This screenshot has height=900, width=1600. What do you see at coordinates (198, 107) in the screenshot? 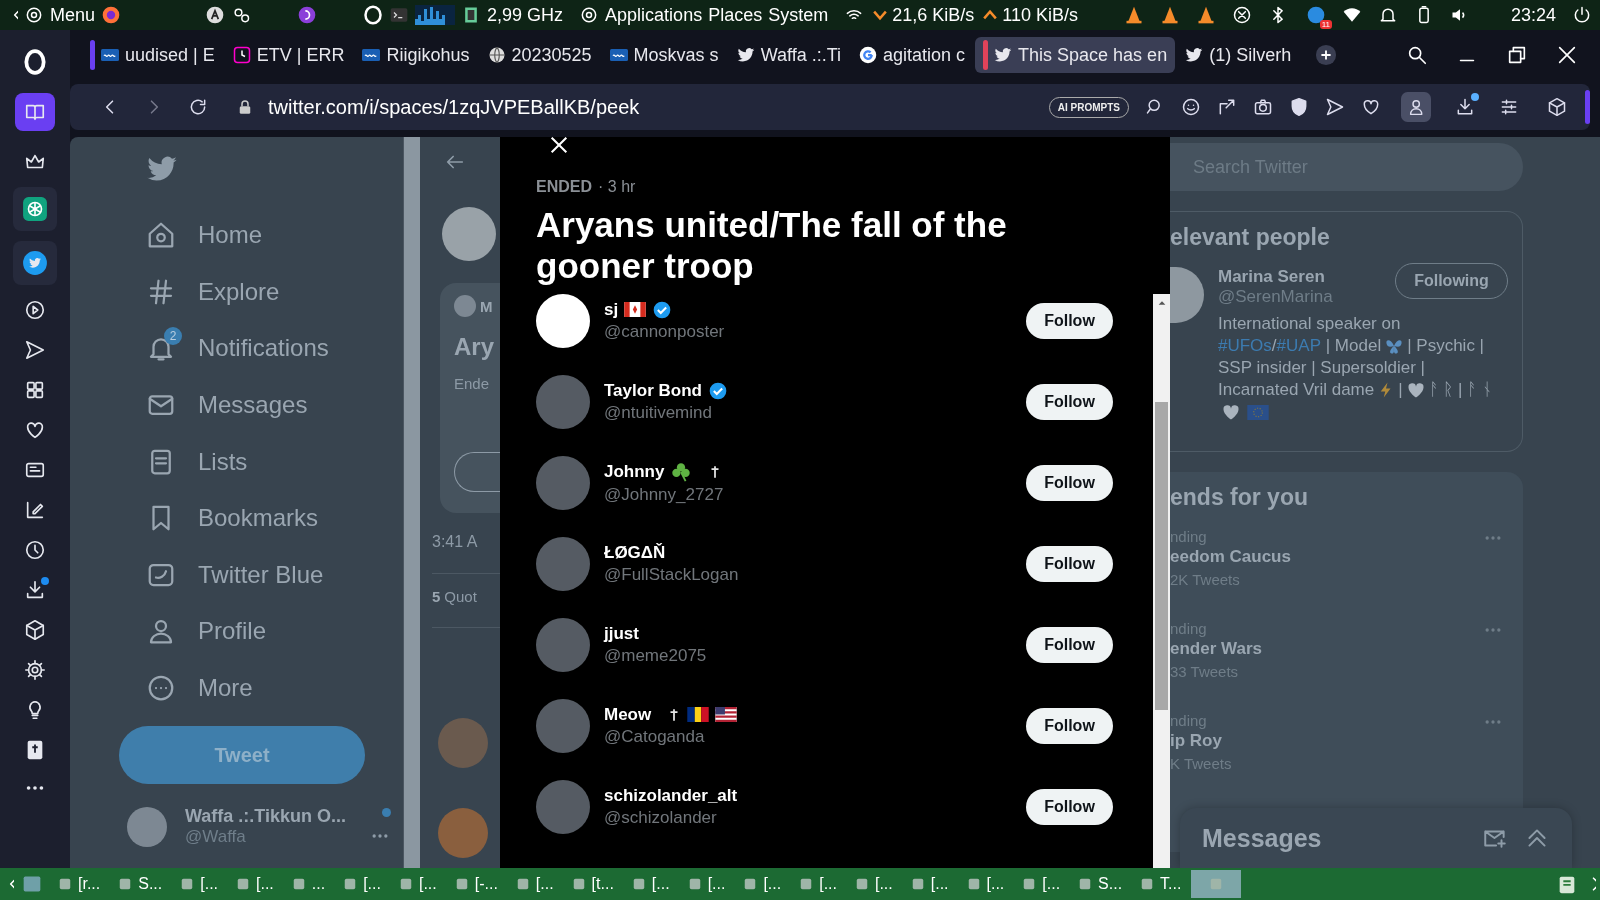
I see `reload-icon` at bounding box center [198, 107].